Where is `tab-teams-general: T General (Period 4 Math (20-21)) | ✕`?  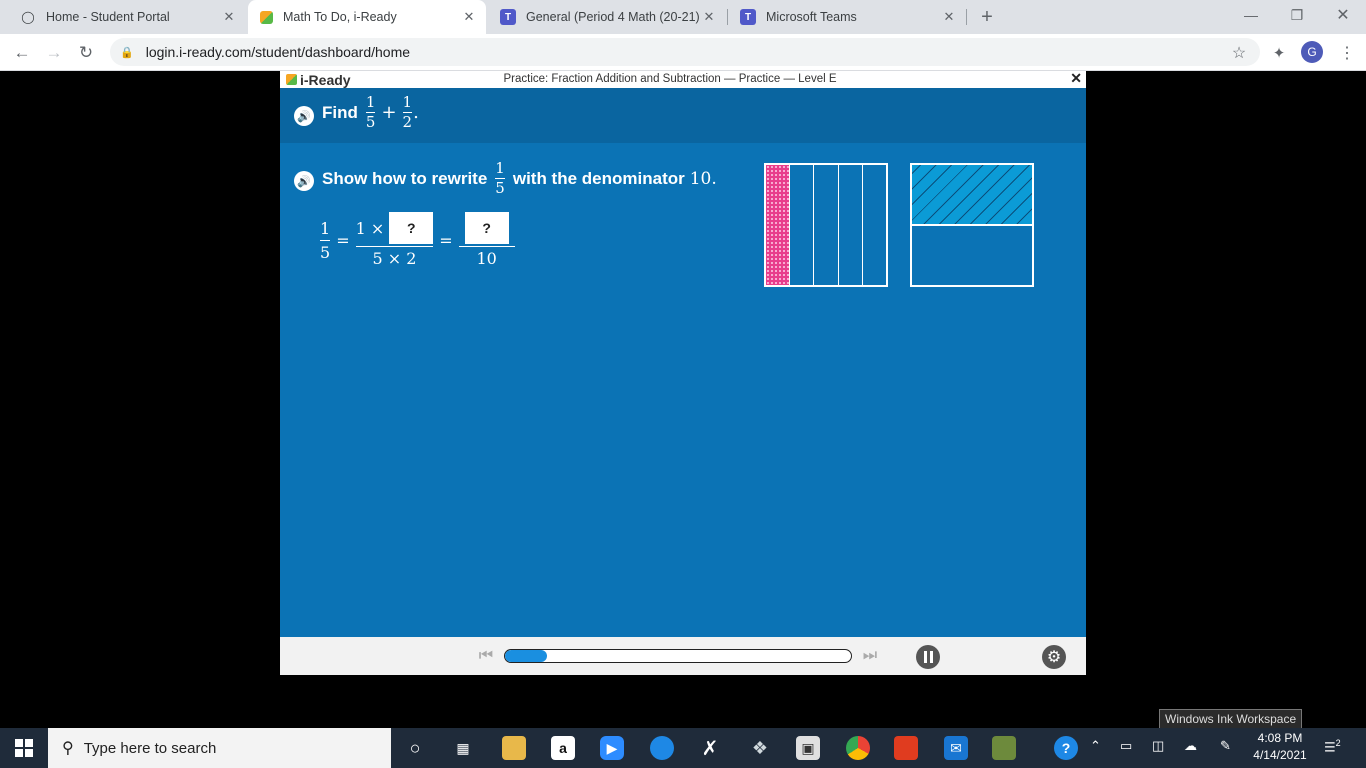 tab-teams-general: T General (Period 4 Math (20-21)) | ✕ is located at coordinates (607, 17).